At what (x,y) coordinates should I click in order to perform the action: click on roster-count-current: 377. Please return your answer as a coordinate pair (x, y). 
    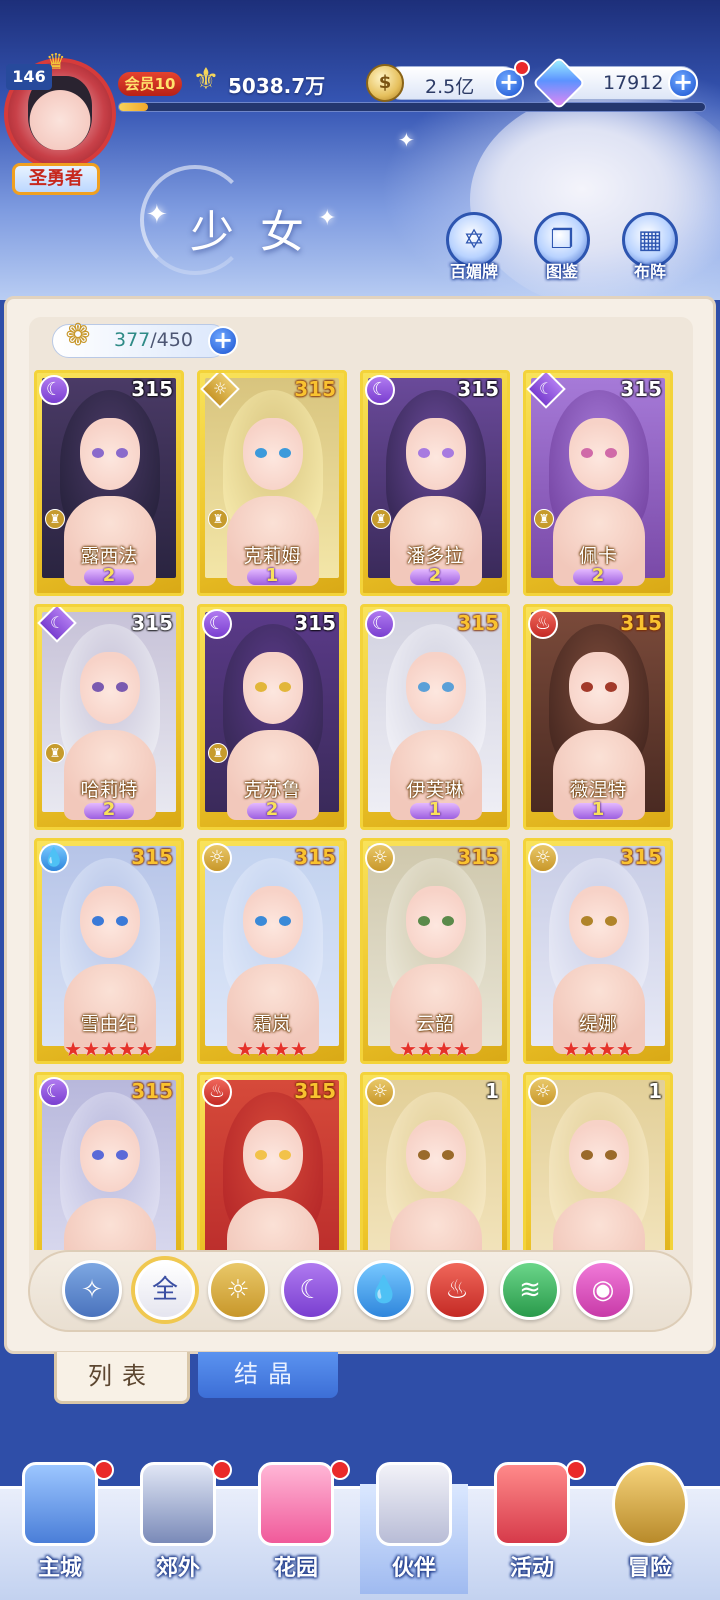
    Looking at the image, I should click on (132, 340).